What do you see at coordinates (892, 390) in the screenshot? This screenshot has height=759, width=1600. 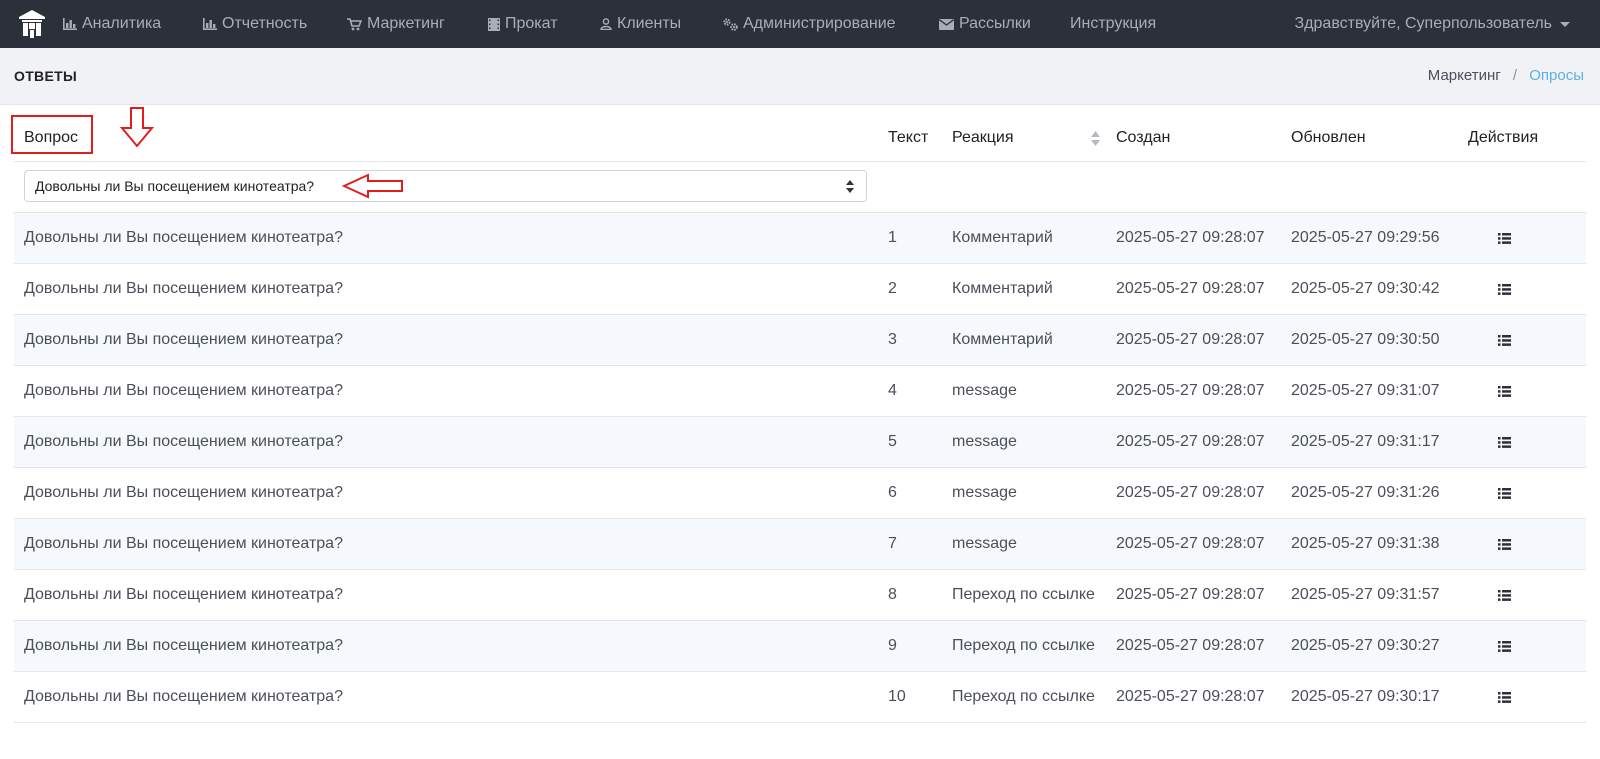 I see `cell-text: 4` at bounding box center [892, 390].